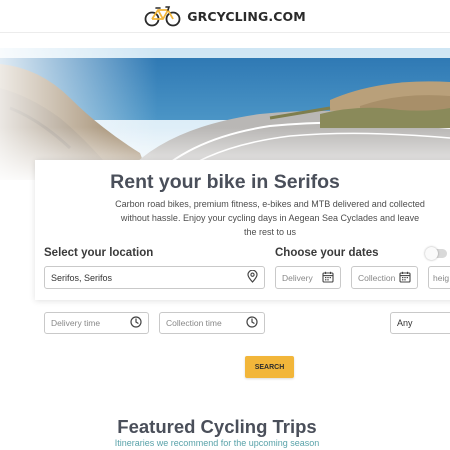  I want to click on featured-trips-title: Featured Cycling Trips, so click(217, 426).